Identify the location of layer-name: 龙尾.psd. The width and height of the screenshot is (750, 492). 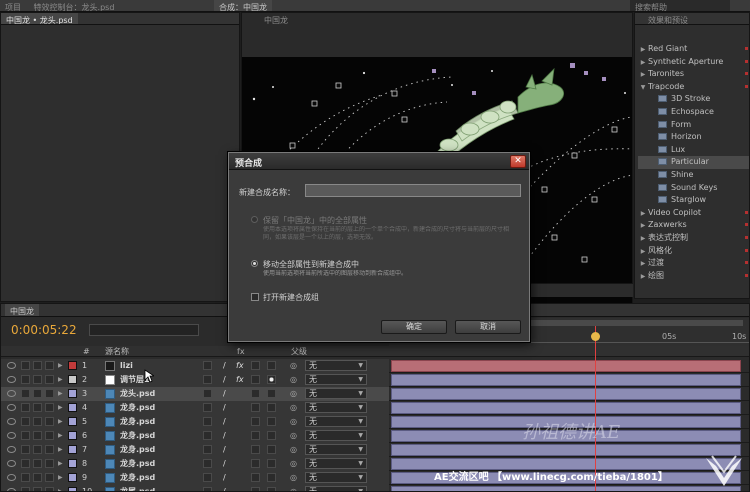
(137, 489).